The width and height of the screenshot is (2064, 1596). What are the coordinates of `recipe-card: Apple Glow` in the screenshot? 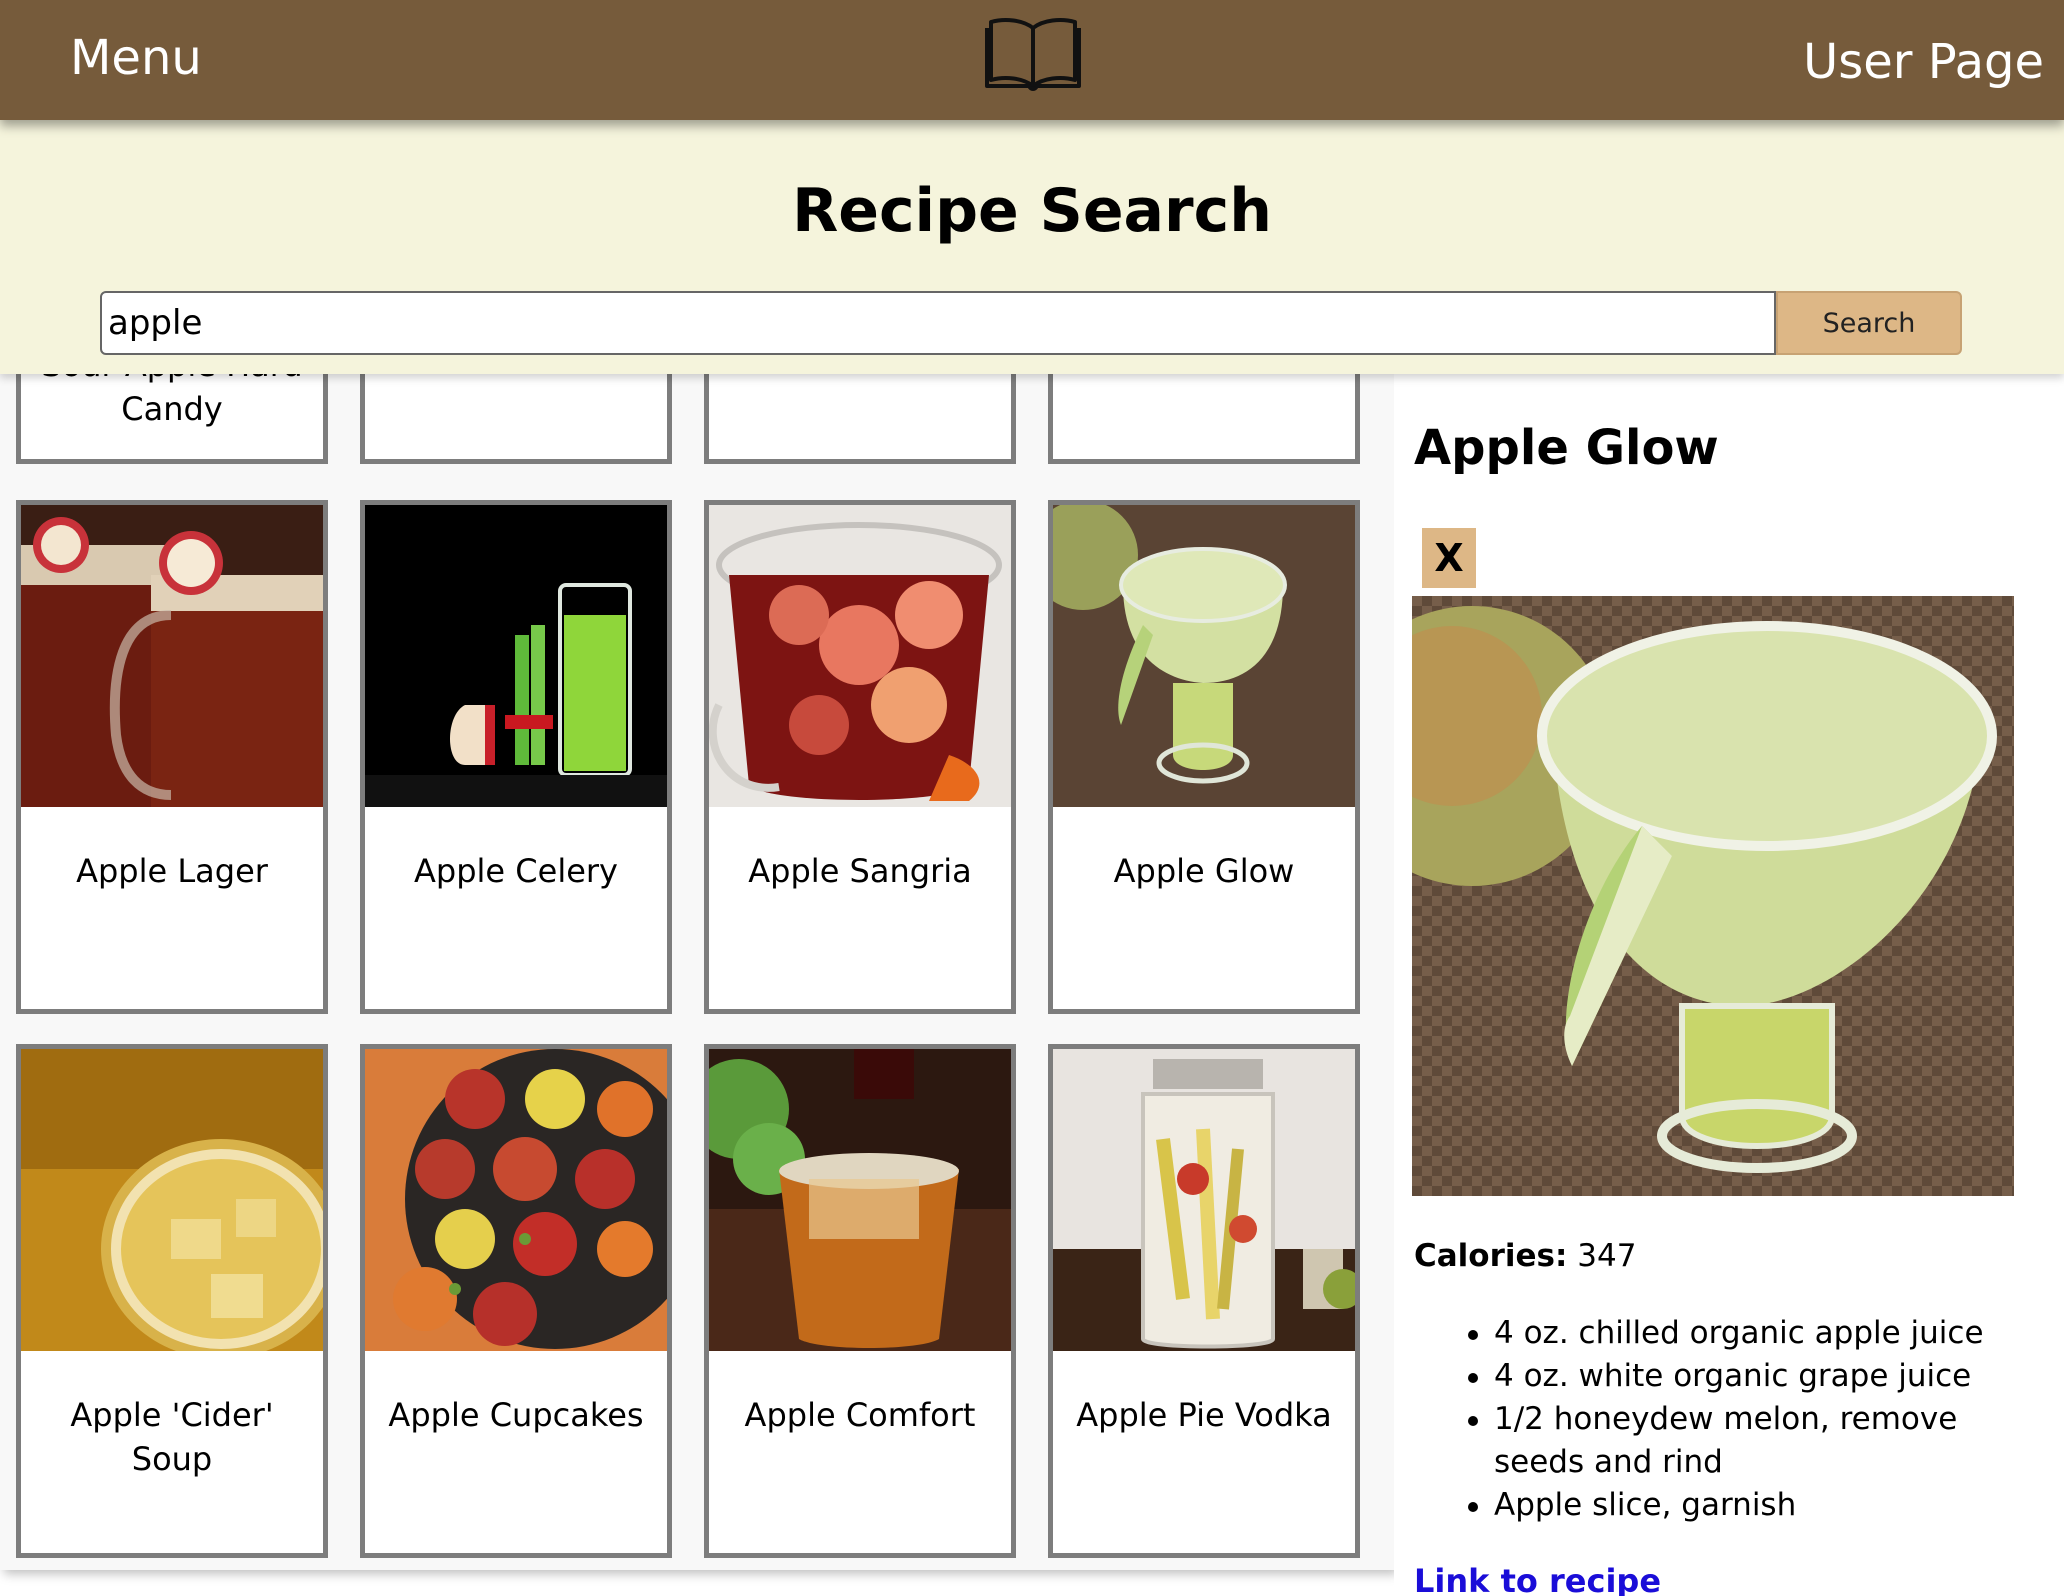 It's located at (1204, 757).